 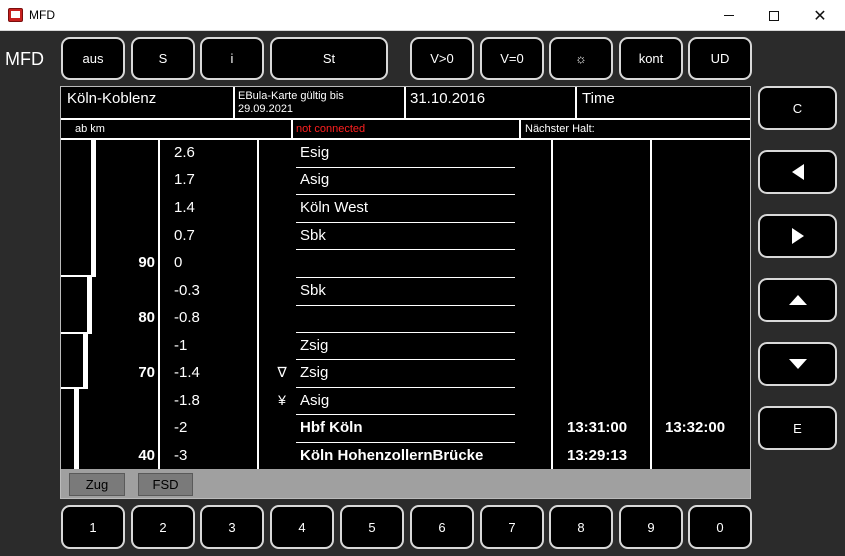 I want to click on speed-limit-label: 40, so click(x=146, y=455).